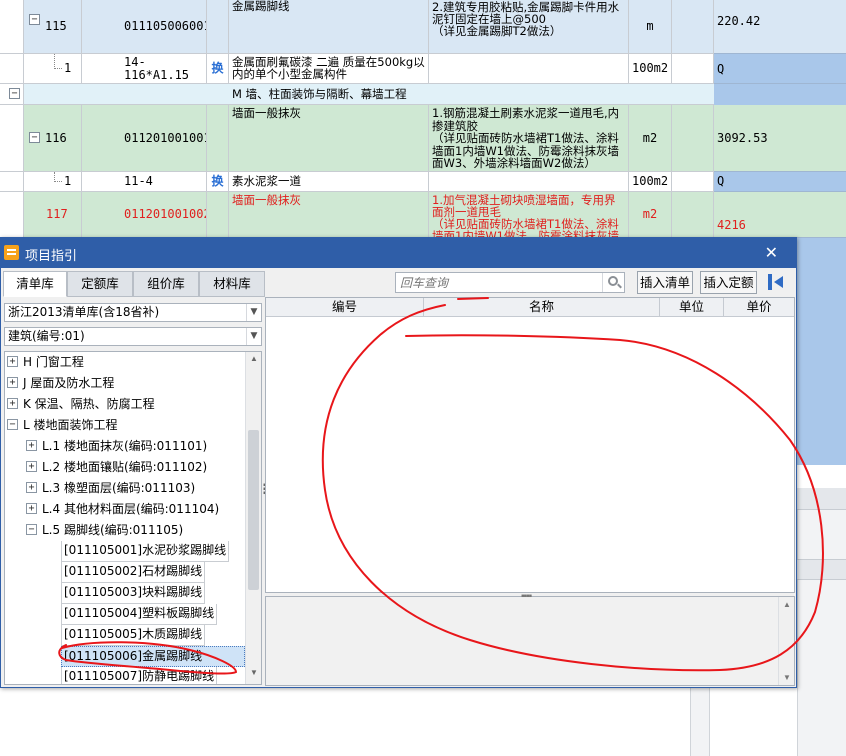 The image size is (846, 756). Describe the element at coordinates (144, 138) in the screenshot. I see `row-code: 011201001001` at that location.